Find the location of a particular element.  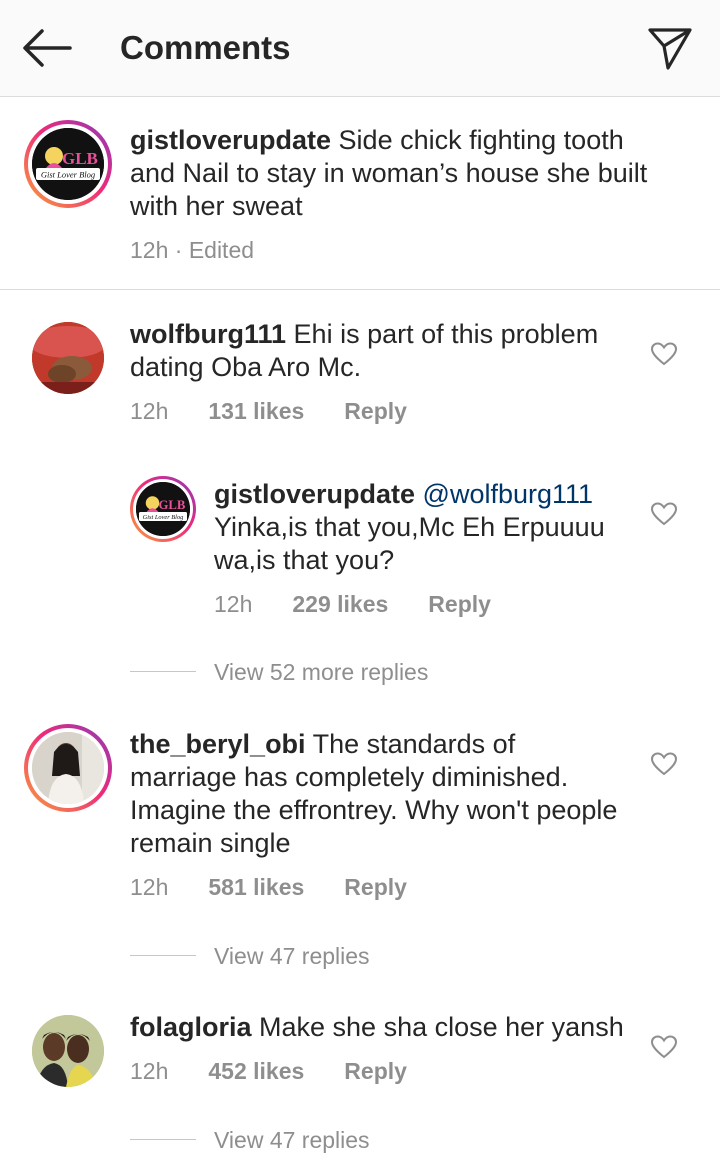

view-replies-button: View 52 more replies is located at coordinates (321, 672).